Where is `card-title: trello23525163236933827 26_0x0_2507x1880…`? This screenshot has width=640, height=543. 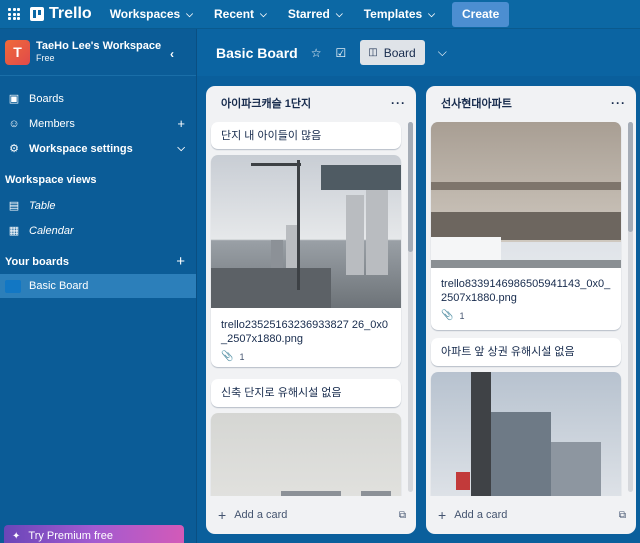
card-title: trello23525163236933827 26_0x0_2507x1880… is located at coordinates (304, 332).